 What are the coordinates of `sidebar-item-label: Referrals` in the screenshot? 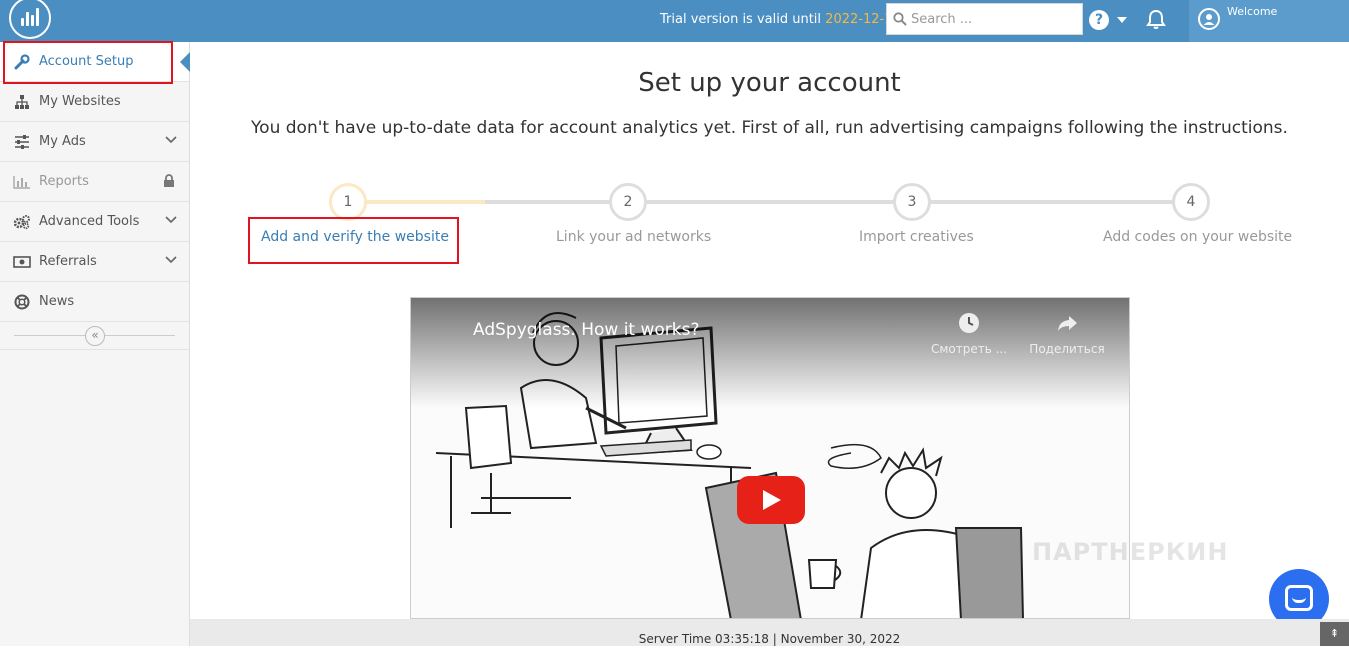 It's located at (68, 261).